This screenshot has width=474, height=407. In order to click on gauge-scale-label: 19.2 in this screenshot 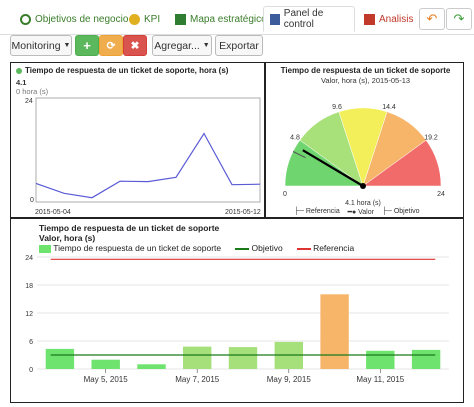, I will do `click(431, 138)`.